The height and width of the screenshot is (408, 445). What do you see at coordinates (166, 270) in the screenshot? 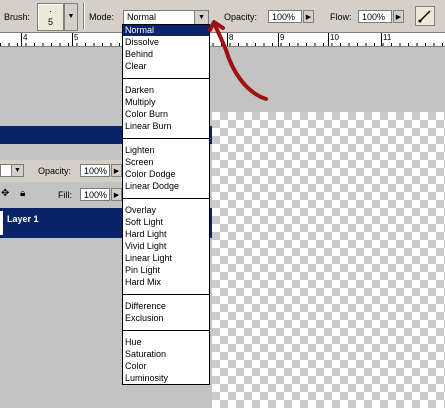
I see `menu-item: Pin Light` at bounding box center [166, 270].